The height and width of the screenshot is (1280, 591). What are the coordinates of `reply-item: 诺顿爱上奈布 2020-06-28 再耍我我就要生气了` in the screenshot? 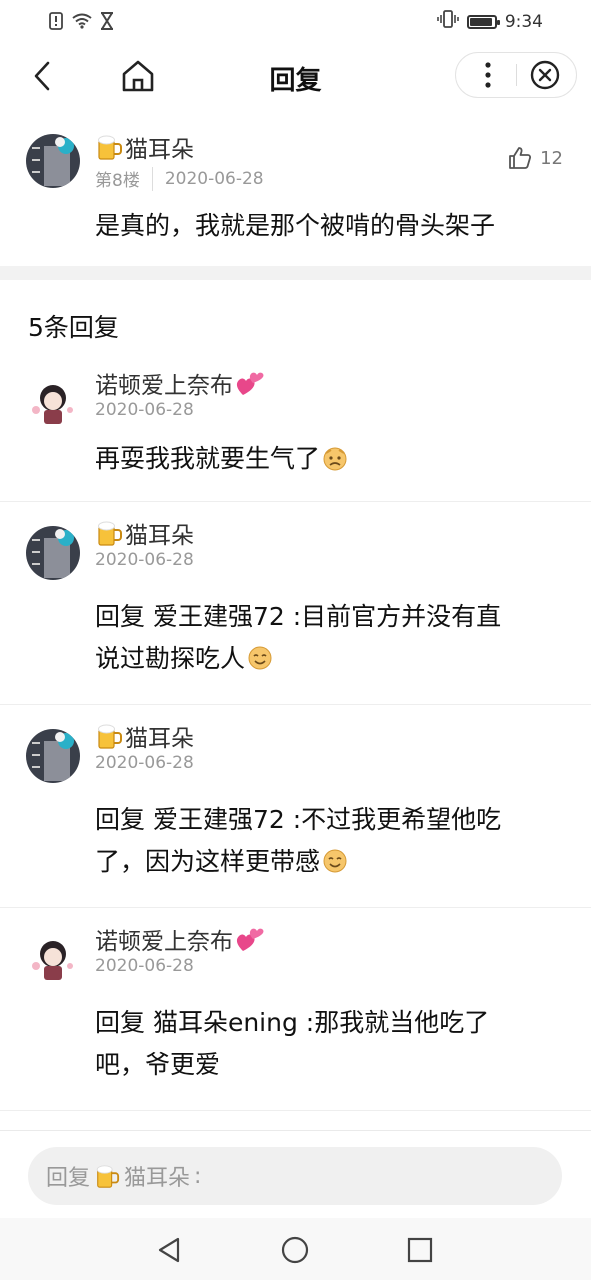 It's located at (295, 427).